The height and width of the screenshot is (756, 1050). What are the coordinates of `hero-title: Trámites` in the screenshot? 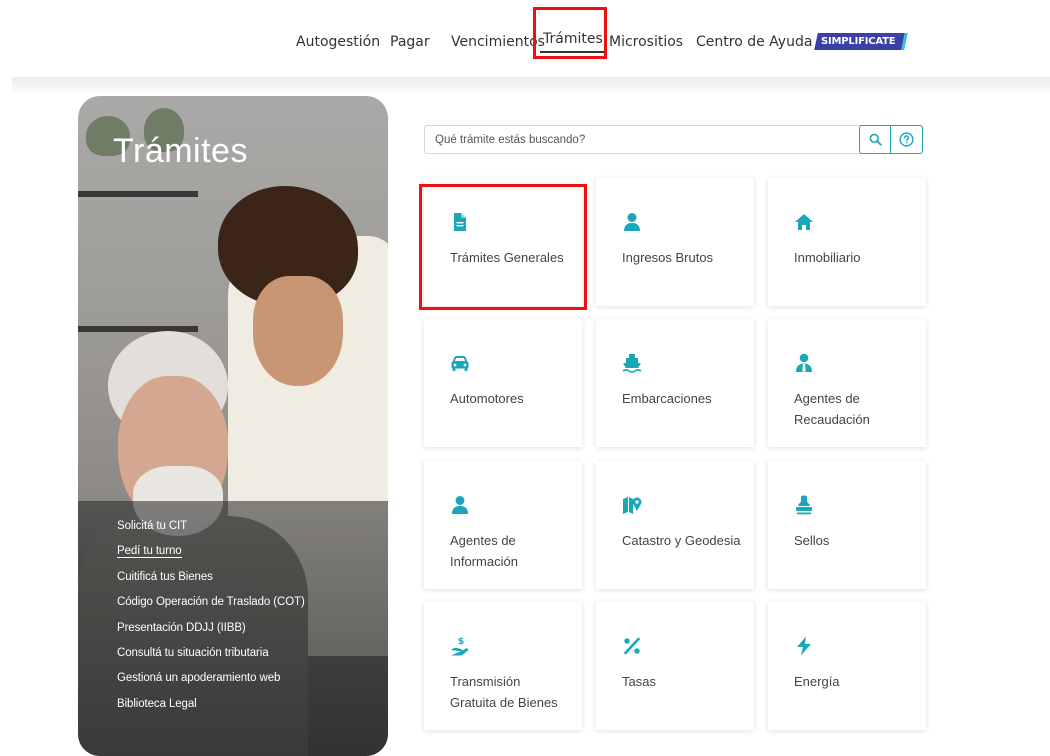 It's located at (180, 151).